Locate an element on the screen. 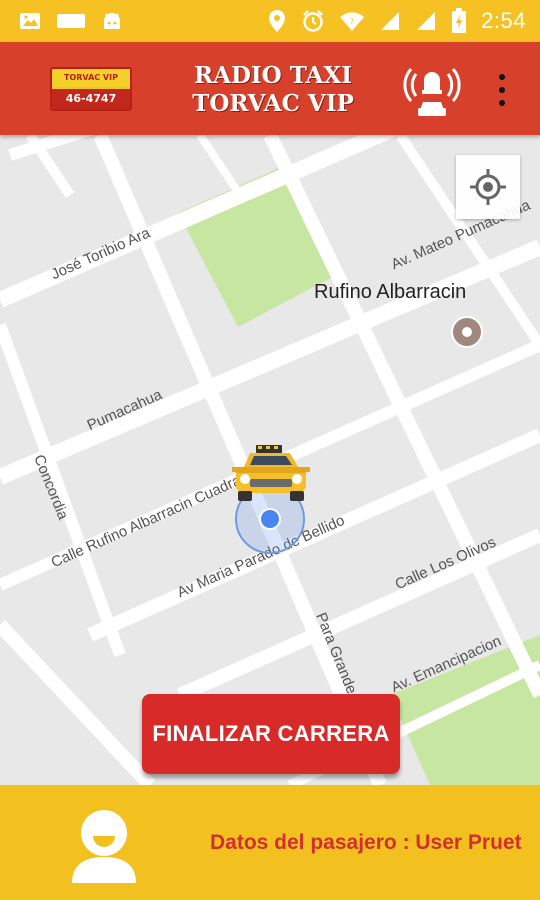  app-bar: TORVAC VIP 46-4747 RADIO TAXI TORVAC VIP is located at coordinates (270, 88).